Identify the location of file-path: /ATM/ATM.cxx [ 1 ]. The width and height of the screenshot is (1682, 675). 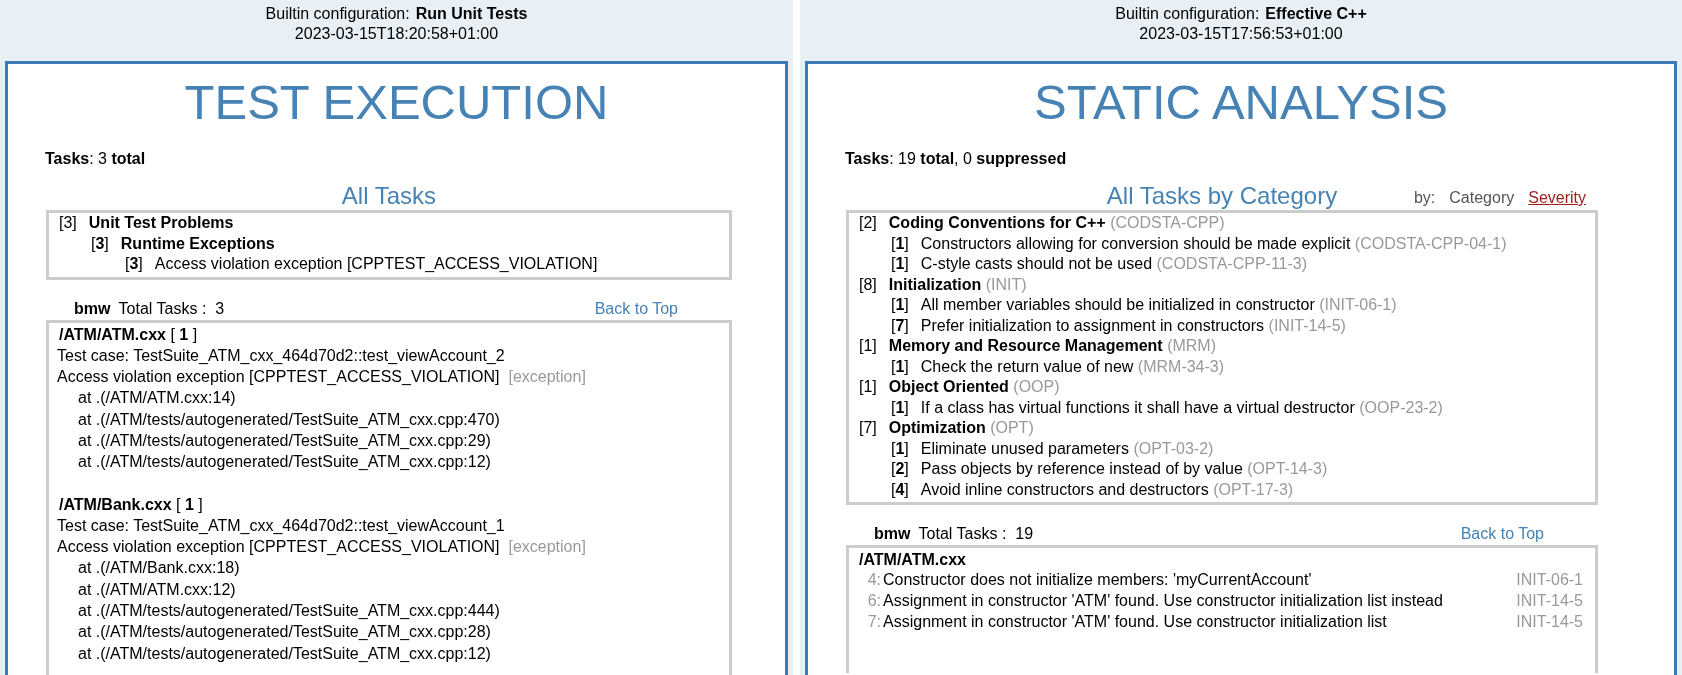
(128, 334).